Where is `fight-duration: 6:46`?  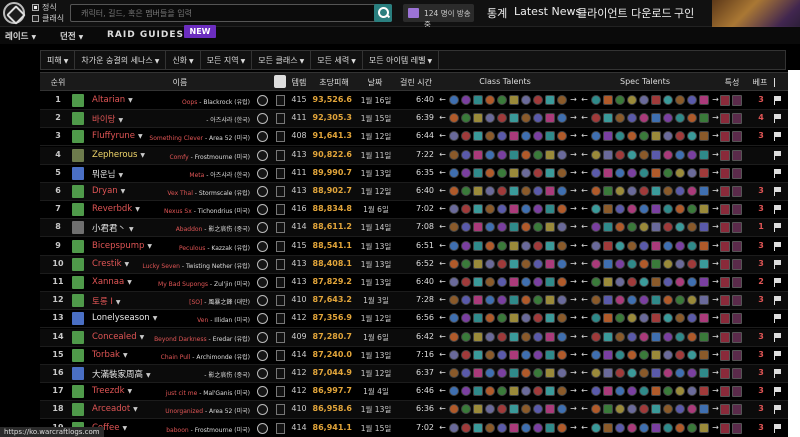
fight-duration: 6:46 is located at coordinates (416, 390).